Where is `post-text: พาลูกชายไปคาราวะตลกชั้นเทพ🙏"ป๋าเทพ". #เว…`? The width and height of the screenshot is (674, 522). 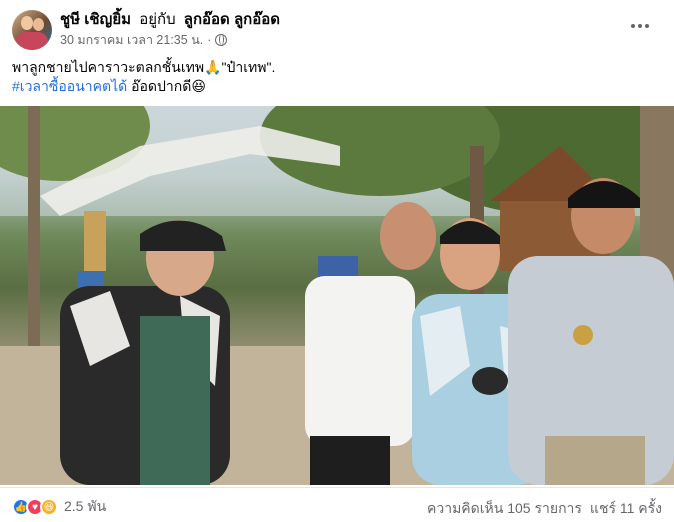 post-text: พาลูกชายไปคาราวะตลกชั้นเทพ🙏"ป๋าเทพ". #เว… is located at coordinates (337, 77).